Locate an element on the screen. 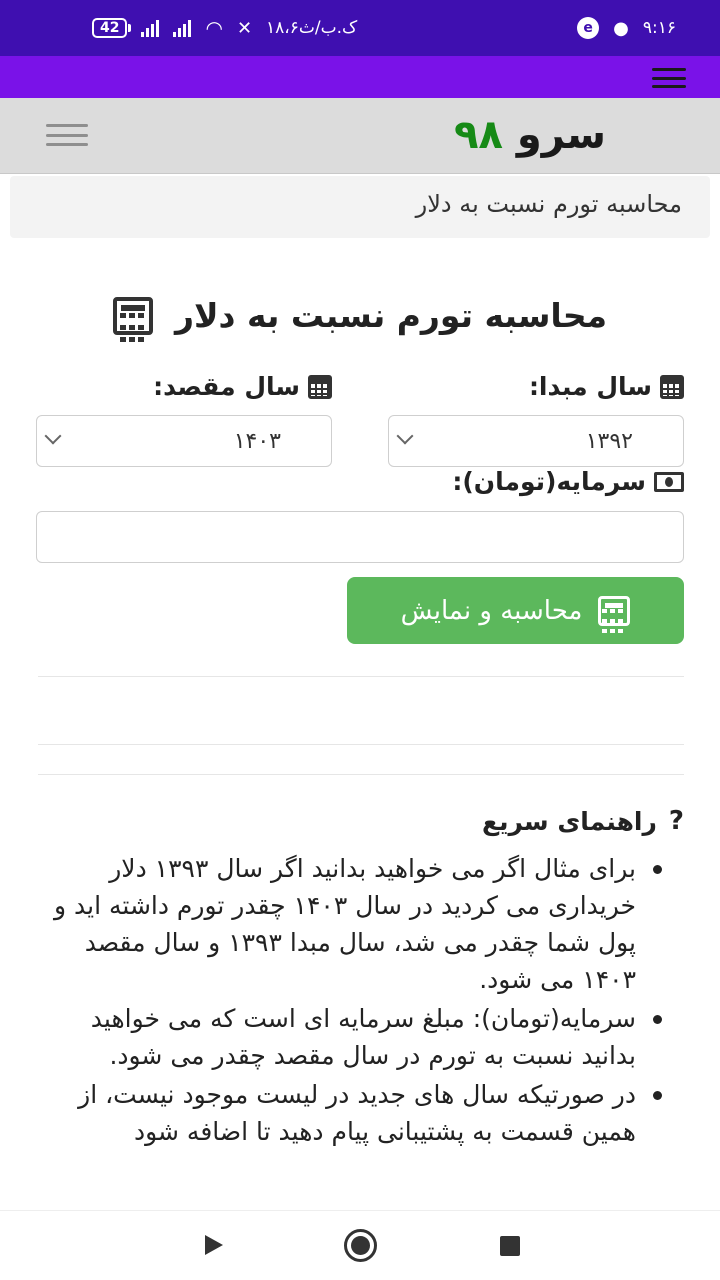  basket-icon: ● is located at coordinates (621, 28).